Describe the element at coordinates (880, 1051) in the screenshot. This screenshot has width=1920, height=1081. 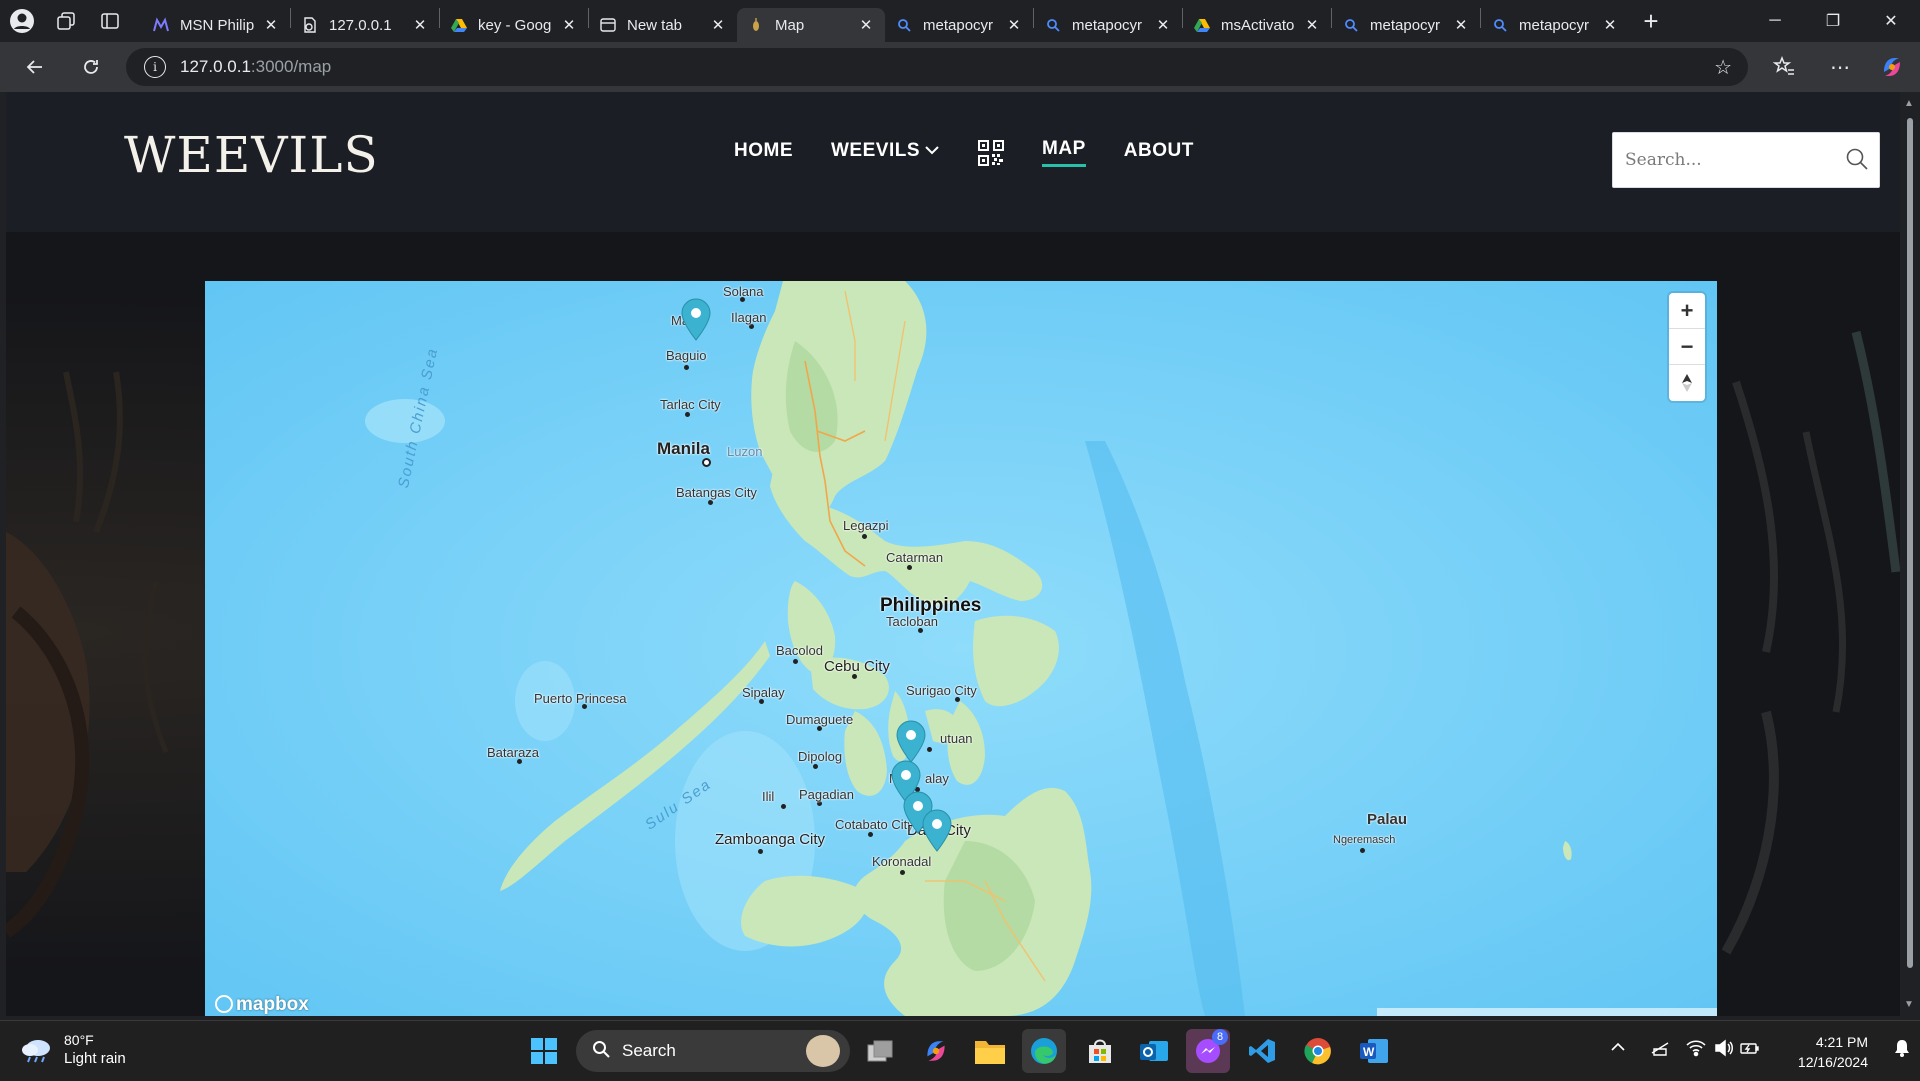
I see `task-view-icon` at that location.